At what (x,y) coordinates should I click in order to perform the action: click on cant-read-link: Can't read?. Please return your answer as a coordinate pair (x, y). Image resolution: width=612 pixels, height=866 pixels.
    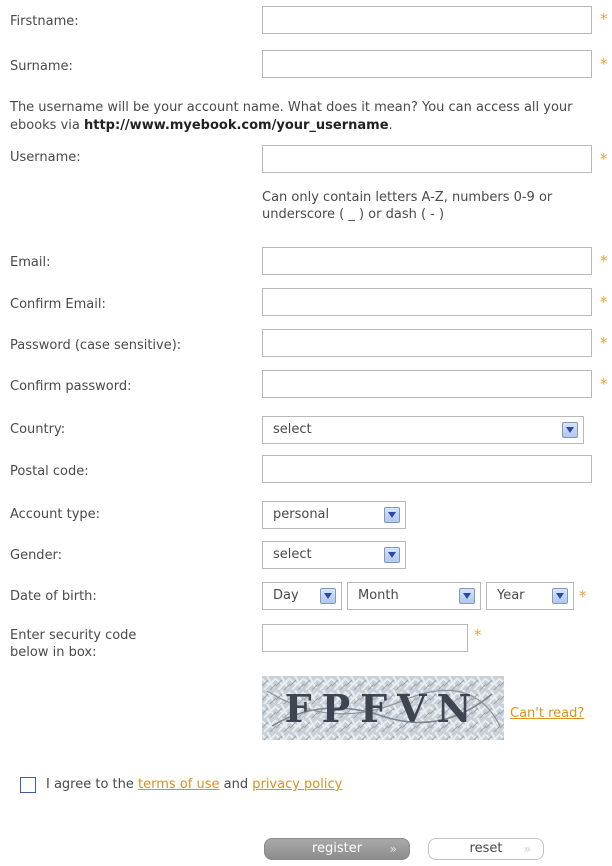
    Looking at the image, I should click on (547, 714).